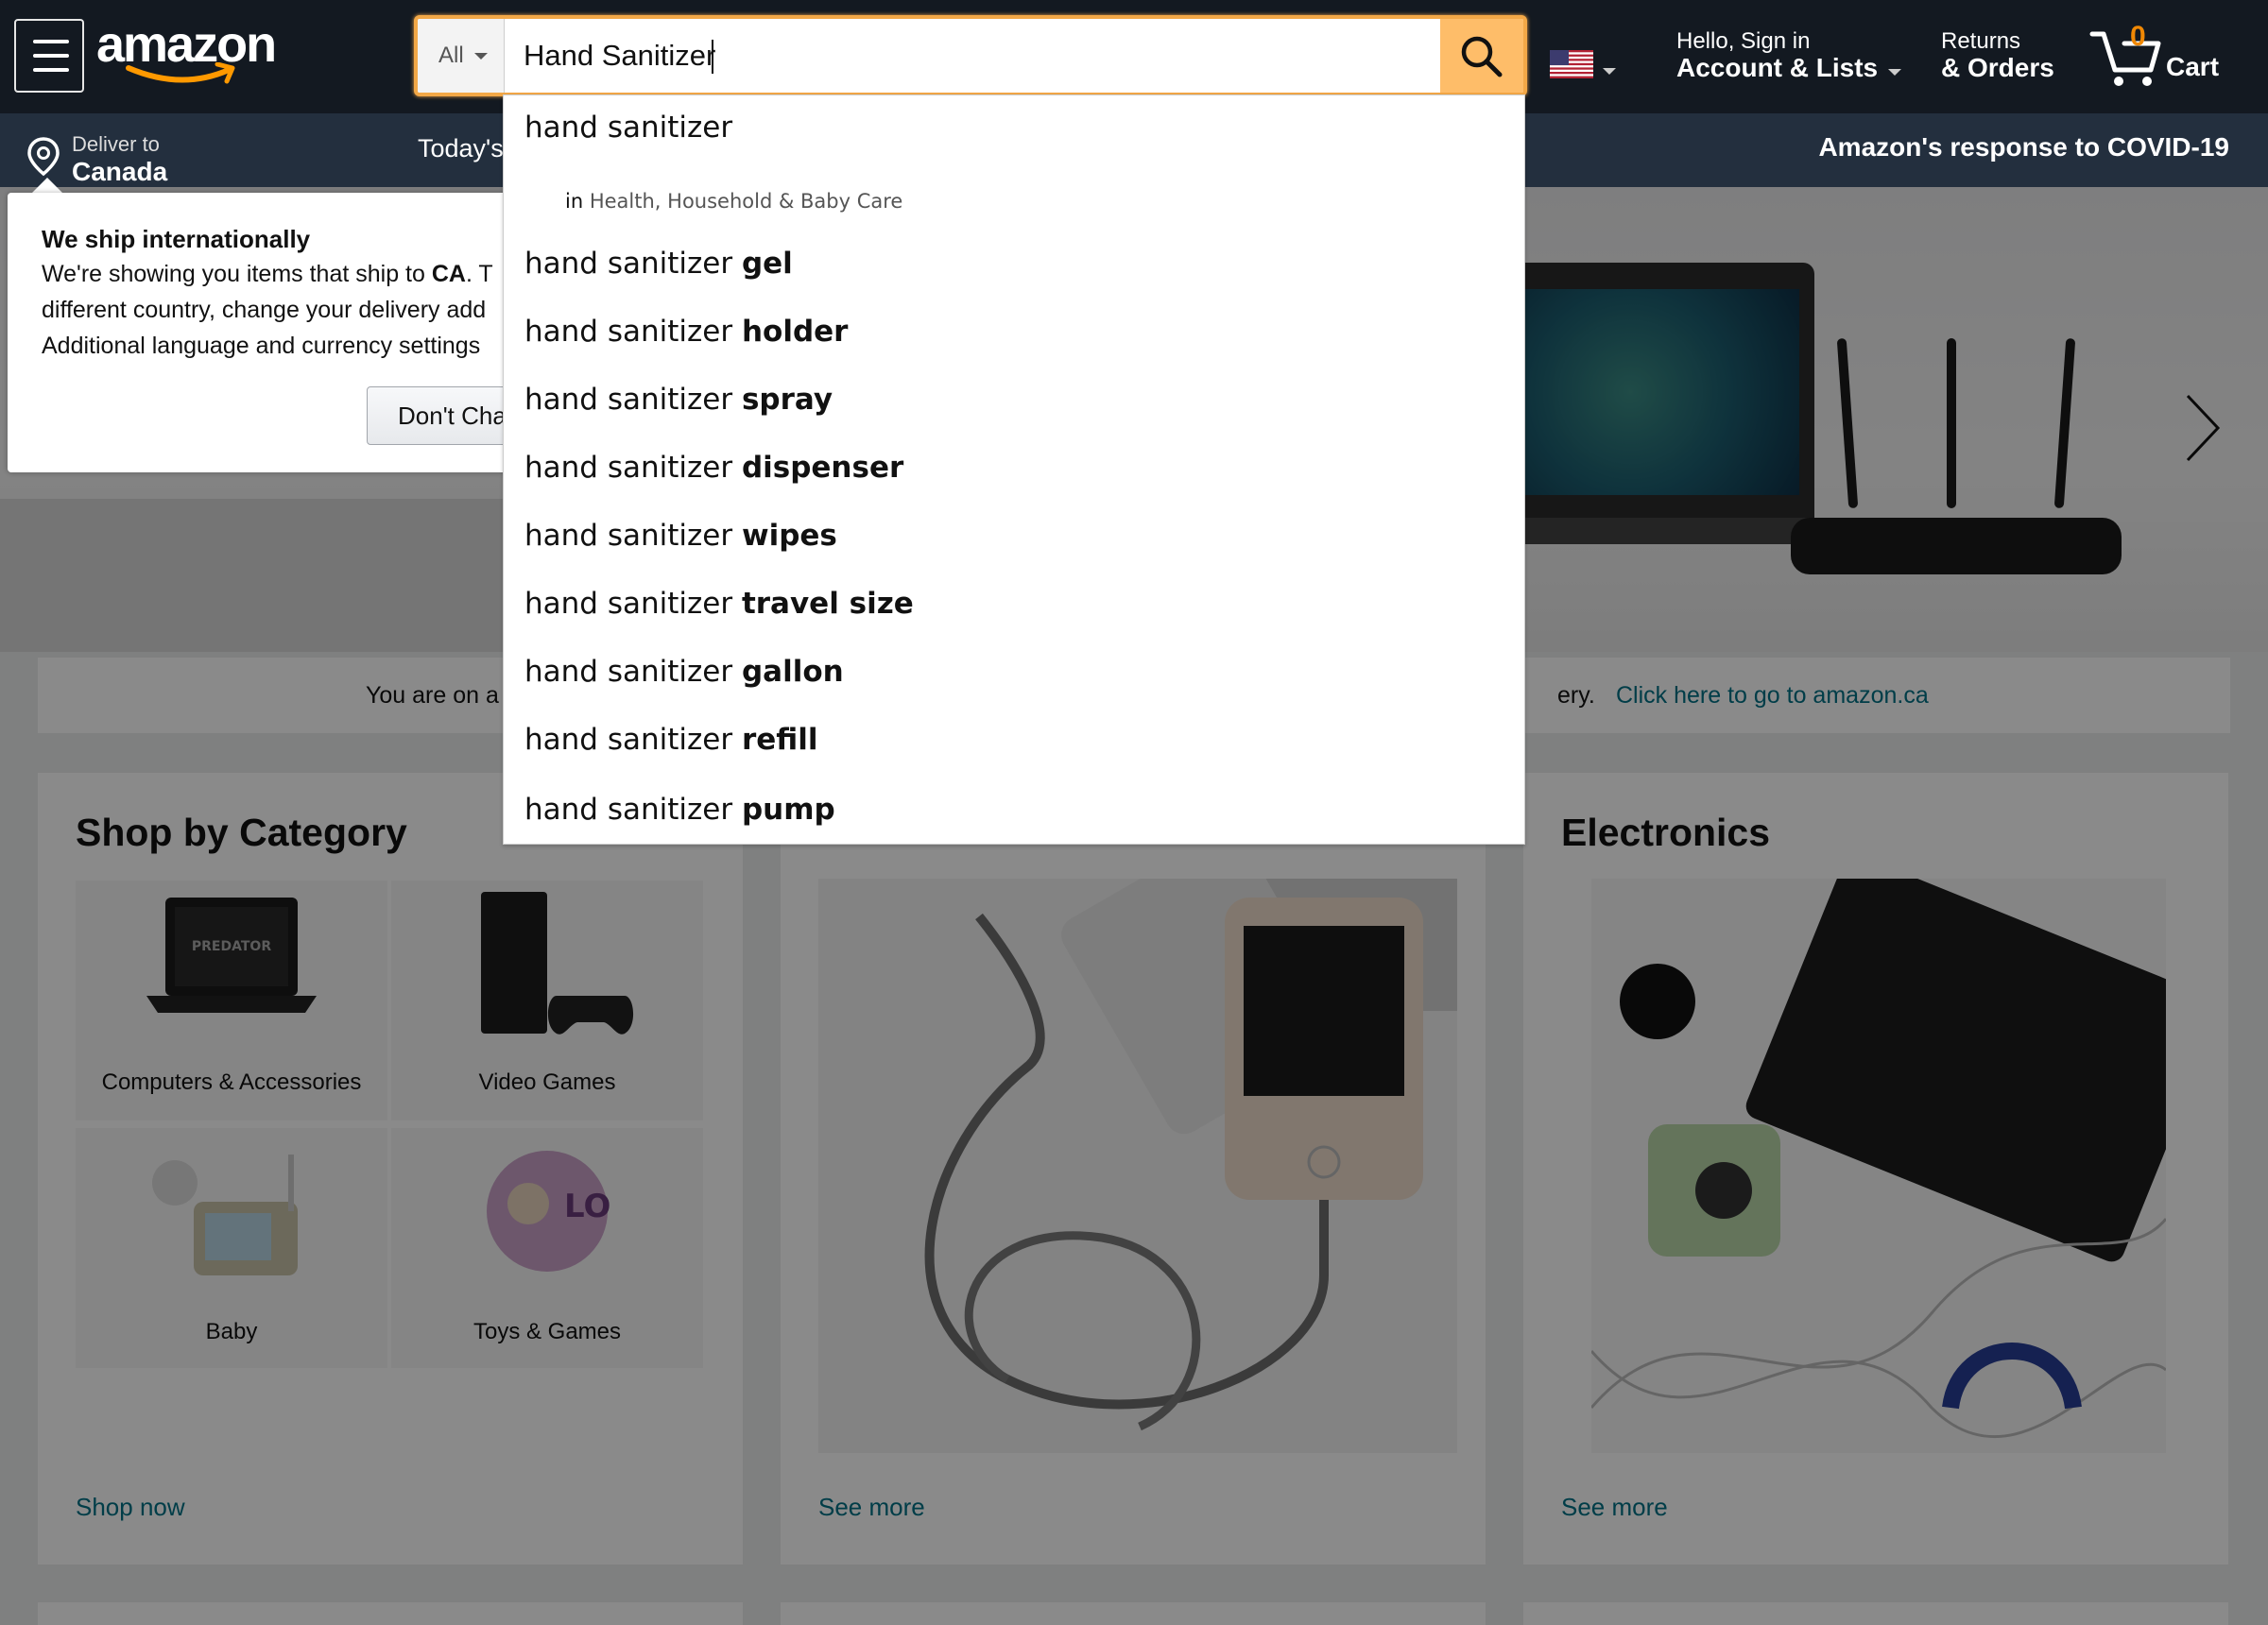 The width and height of the screenshot is (2268, 1625). What do you see at coordinates (180, 73) in the screenshot?
I see `smile-arrow-icon` at bounding box center [180, 73].